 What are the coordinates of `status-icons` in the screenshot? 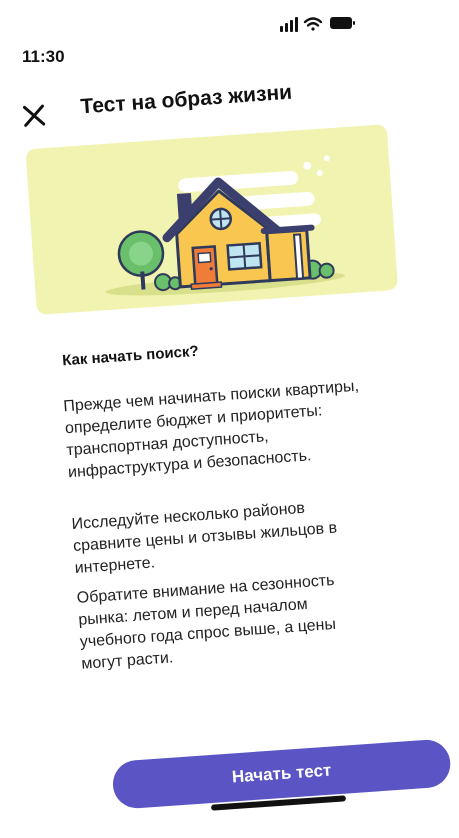 It's located at (317, 24).